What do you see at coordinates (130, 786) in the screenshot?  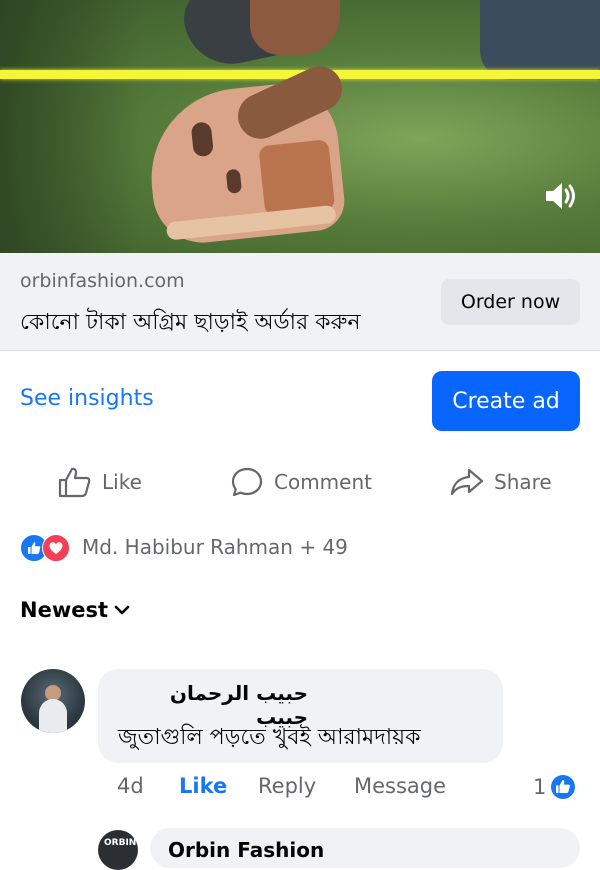 I see `comment-age: 4d` at bounding box center [130, 786].